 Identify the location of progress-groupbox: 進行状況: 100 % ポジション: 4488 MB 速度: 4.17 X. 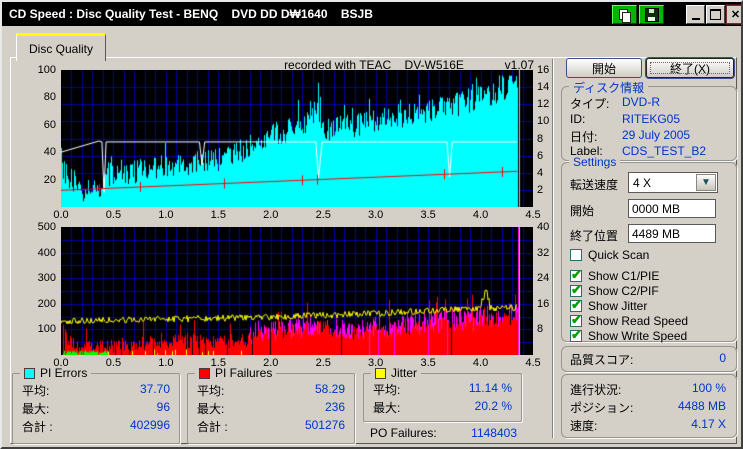
(649, 406).